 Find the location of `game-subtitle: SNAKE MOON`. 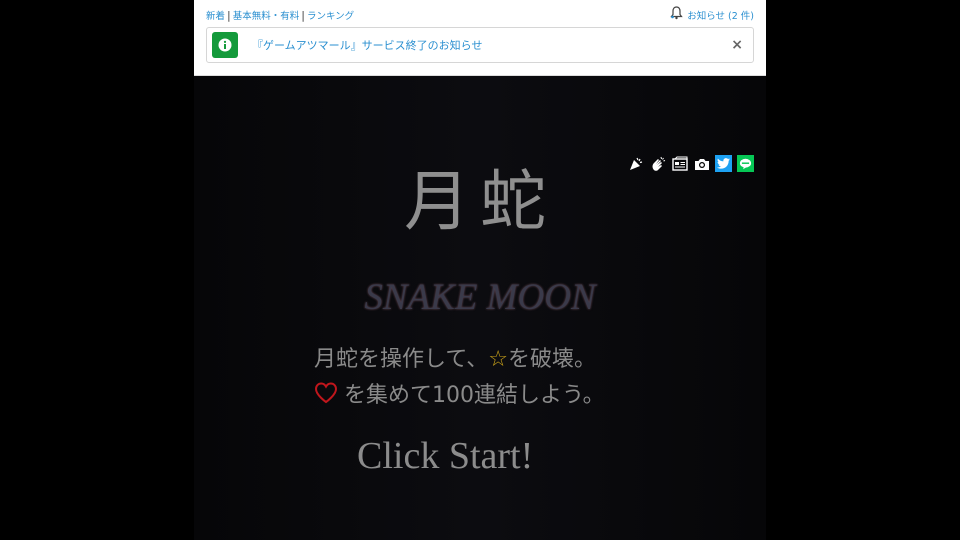

game-subtitle: SNAKE MOON is located at coordinates (480, 297).